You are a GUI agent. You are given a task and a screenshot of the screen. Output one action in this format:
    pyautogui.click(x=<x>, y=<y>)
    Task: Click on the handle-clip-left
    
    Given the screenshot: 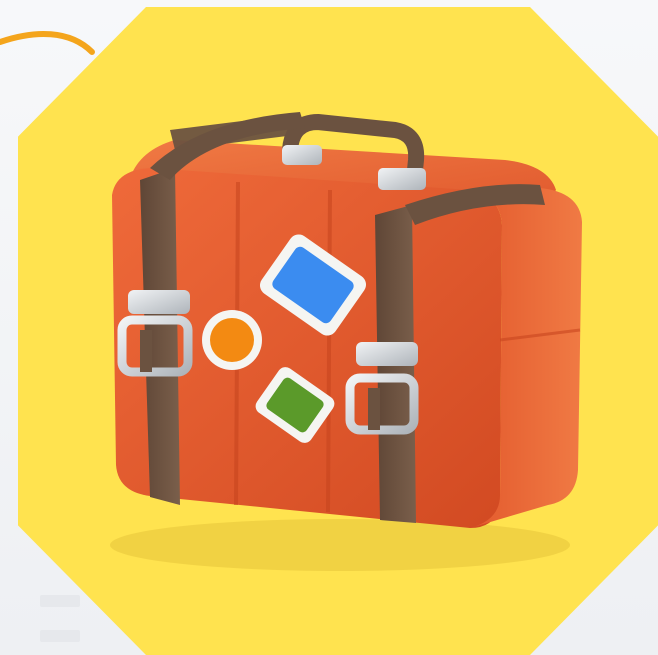 What is the action you would take?
    pyautogui.click(x=302, y=155)
    